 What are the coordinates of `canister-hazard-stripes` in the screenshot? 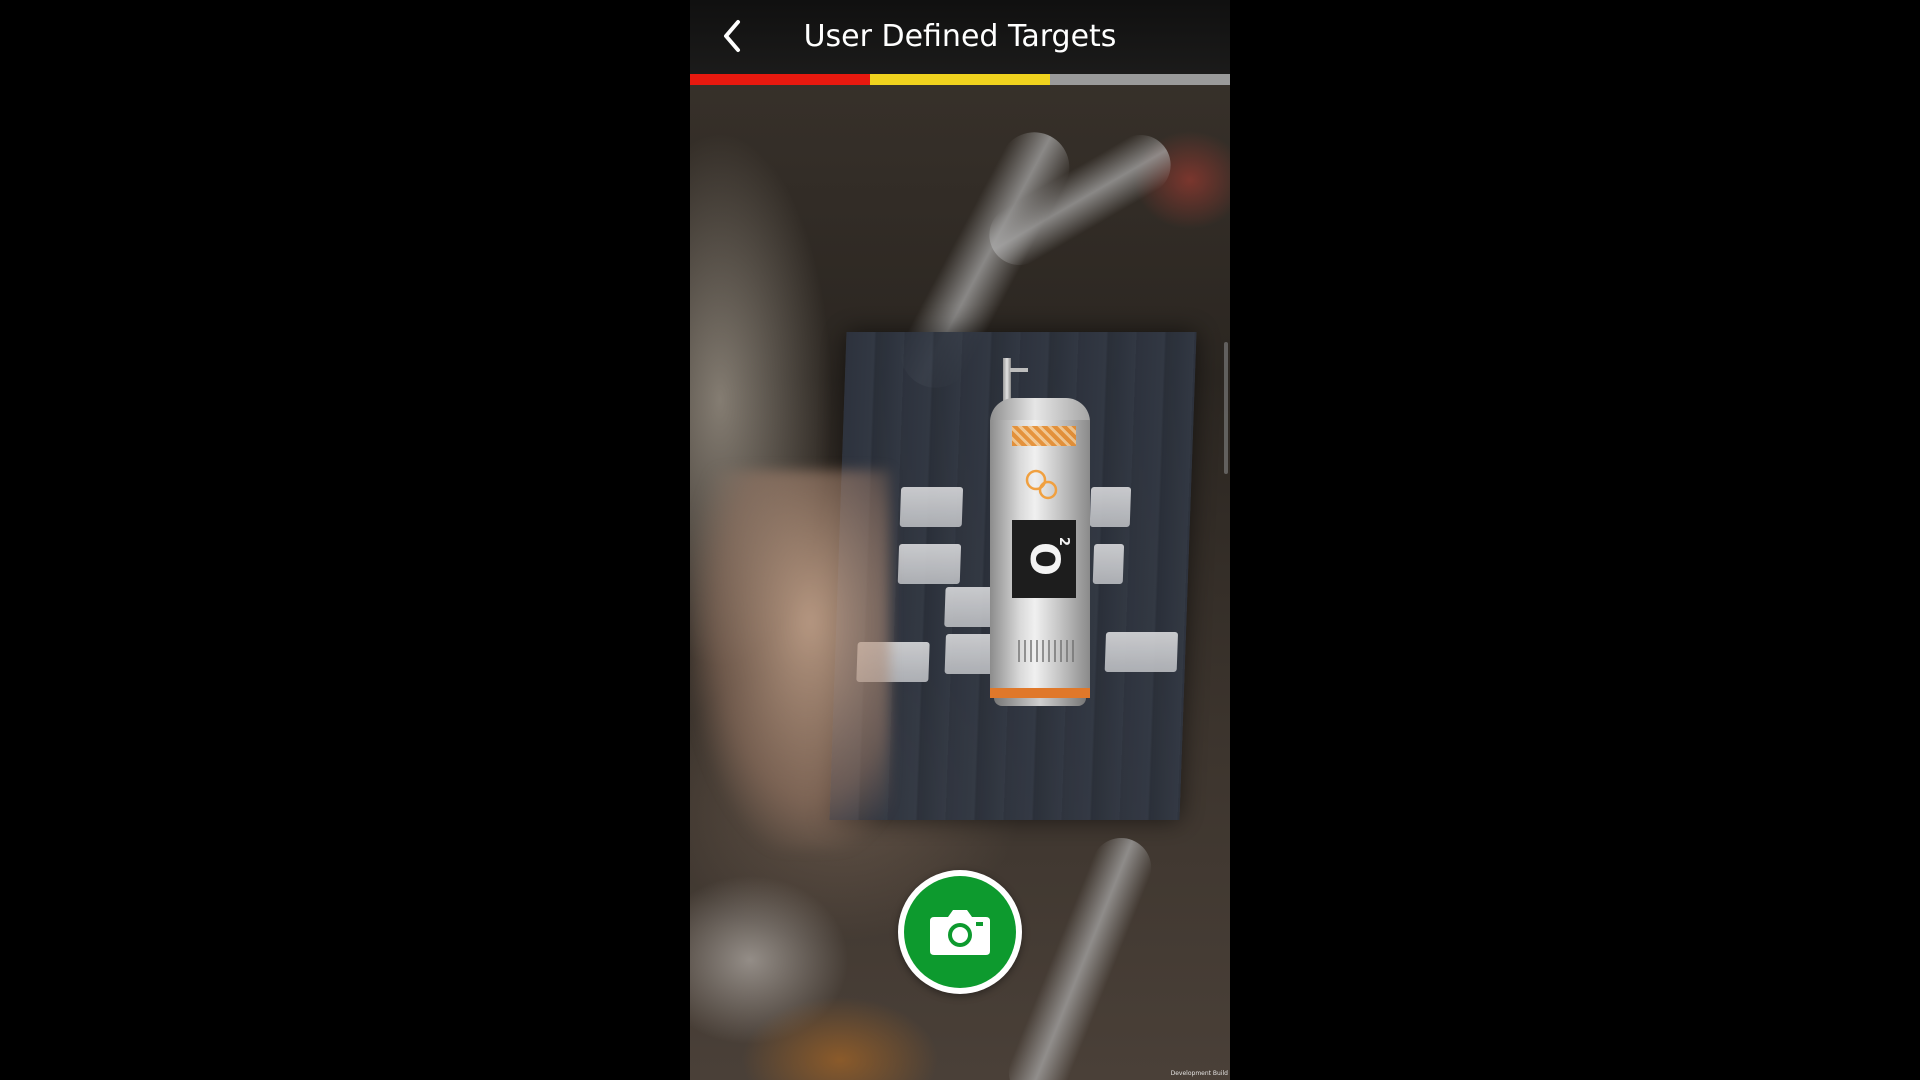 It's located at (1044, 436).